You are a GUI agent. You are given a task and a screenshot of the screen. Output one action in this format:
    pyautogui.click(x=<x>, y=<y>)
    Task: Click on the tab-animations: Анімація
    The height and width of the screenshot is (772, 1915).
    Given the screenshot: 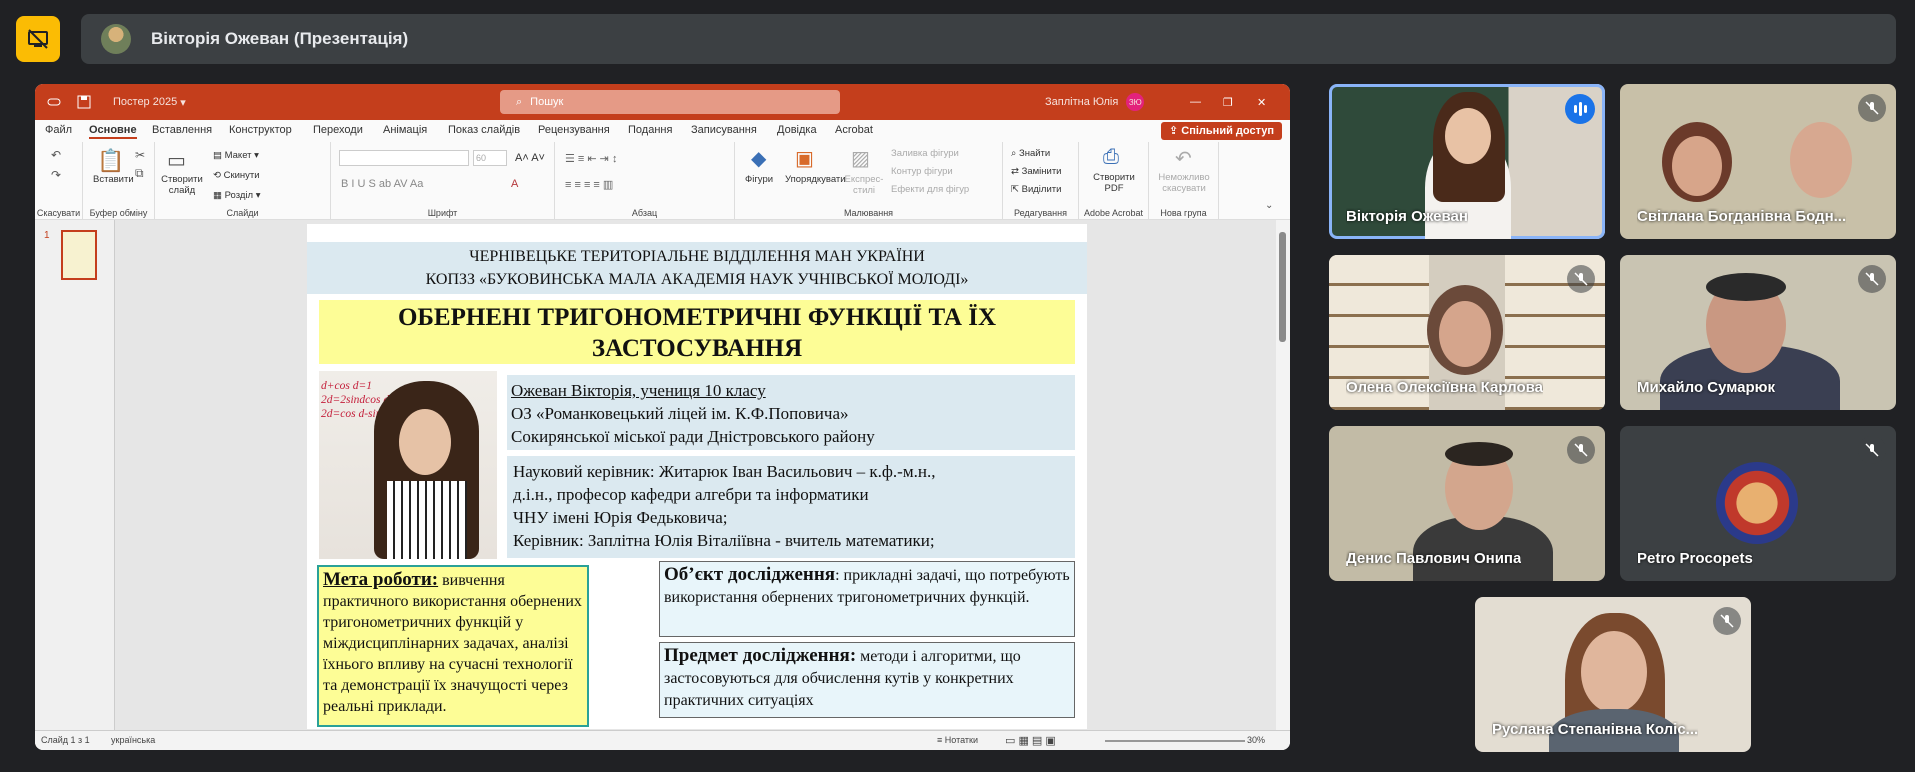 What is the action you would take?
    pyautogui.click(x=405, y=130)
    